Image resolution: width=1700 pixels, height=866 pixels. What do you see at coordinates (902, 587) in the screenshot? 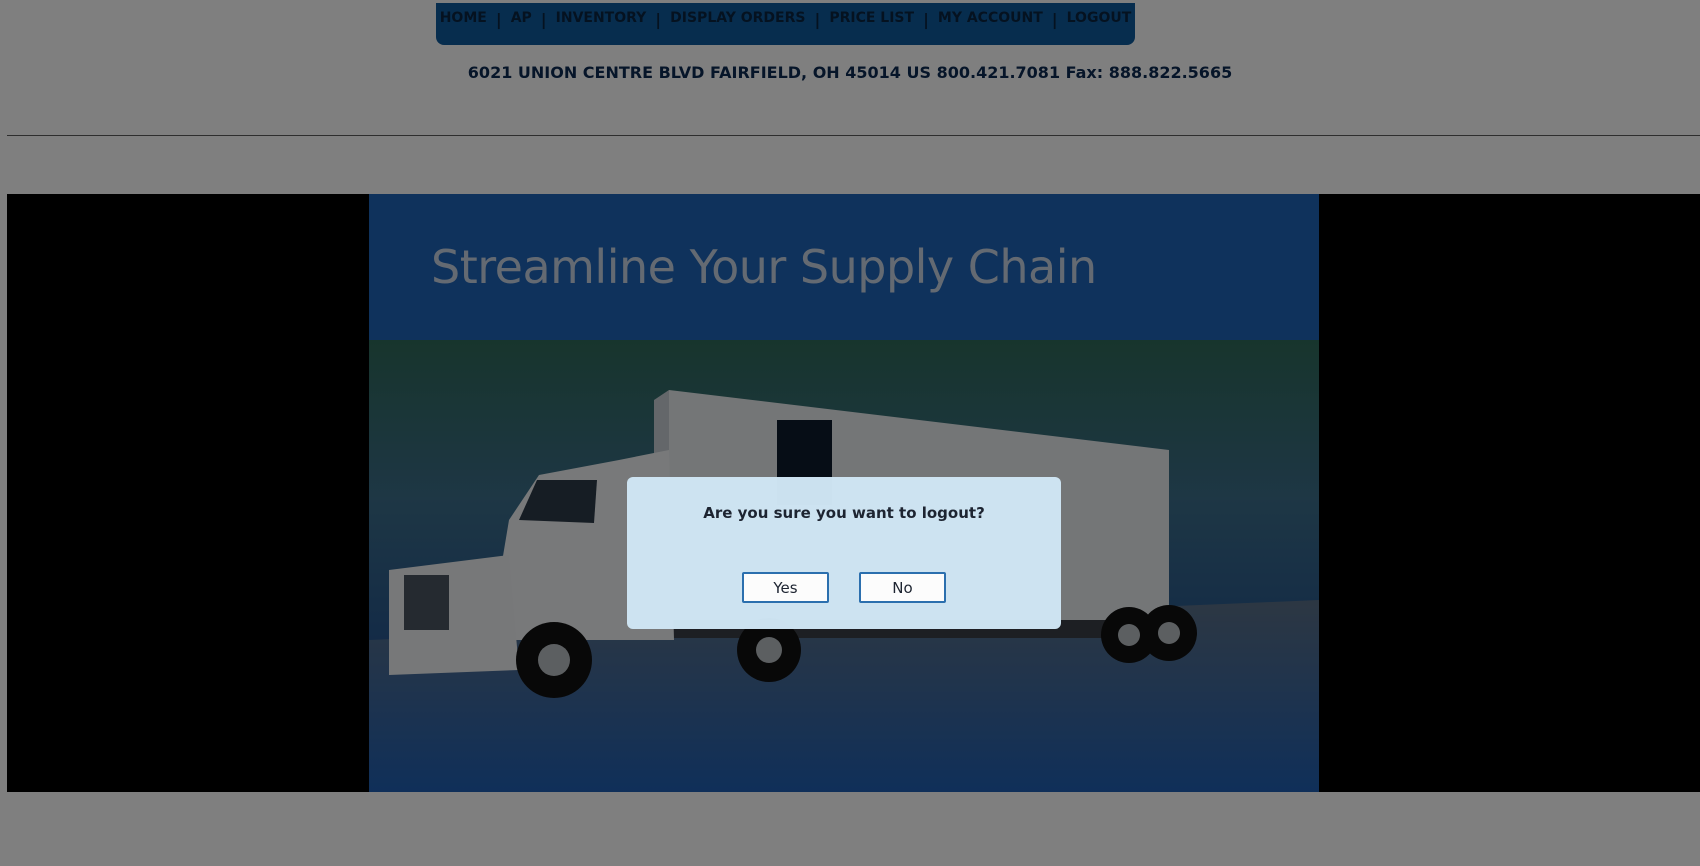
I see `no-button: No` at bounding box center [902, 587].